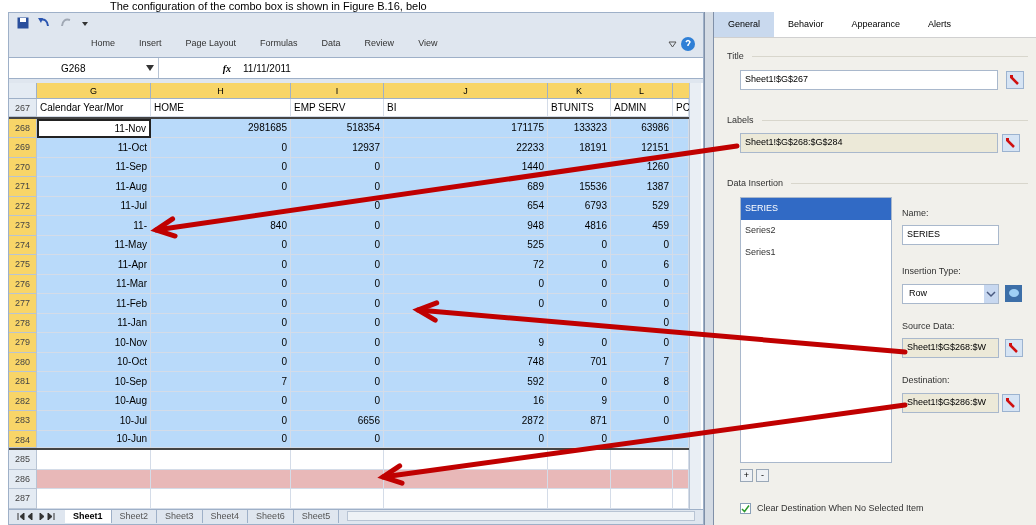  Describe the element at coordinates (579, 187) in the screenshot. I see `table-cell: 15536` at that location.